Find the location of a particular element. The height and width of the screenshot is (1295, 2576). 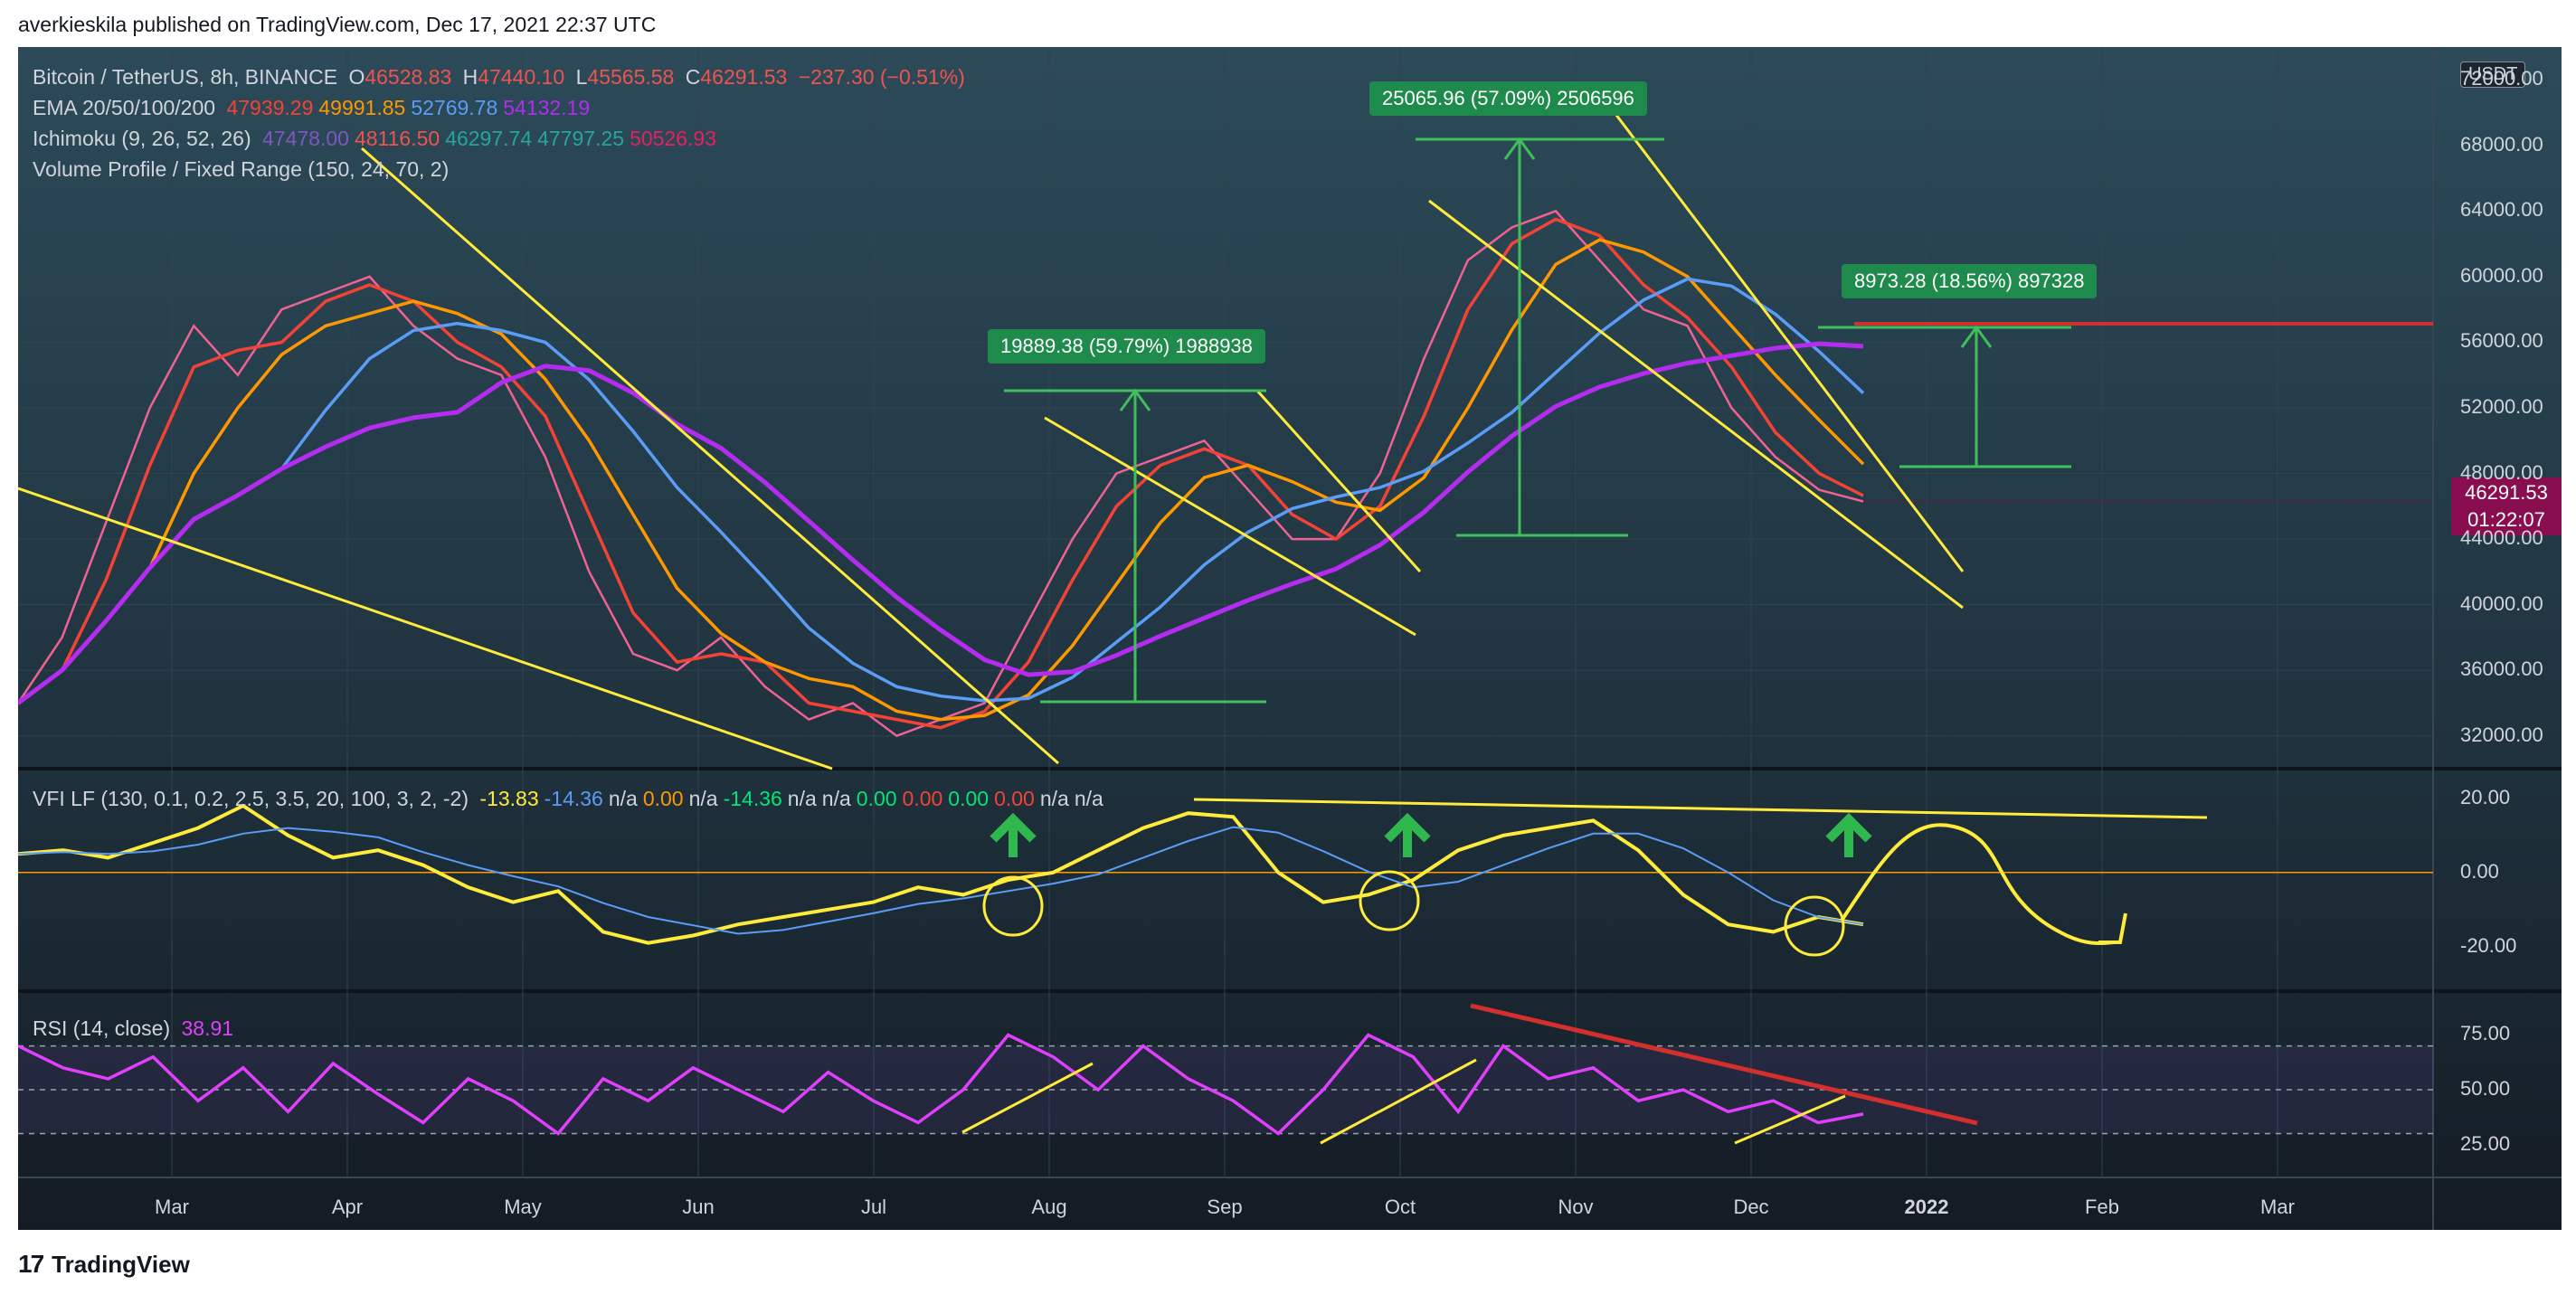

time-tick-label: Jul is located at coordinates (873, 1207).